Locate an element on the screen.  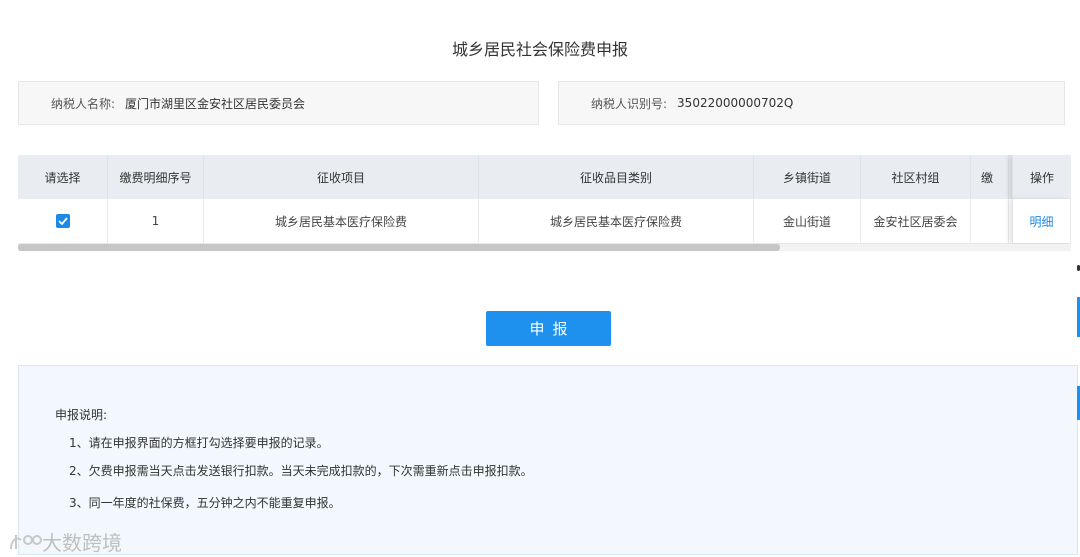
row-select-cell is located at coordinates (63, 221).